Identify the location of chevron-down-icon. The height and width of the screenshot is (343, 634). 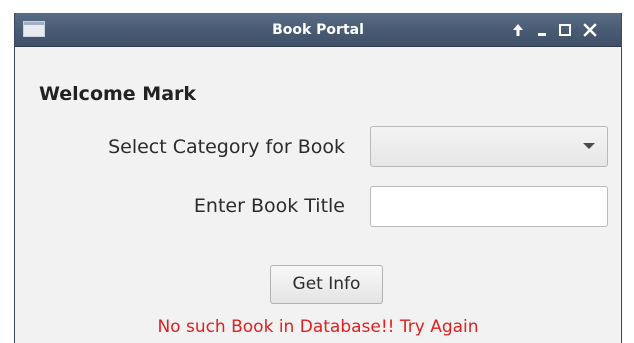
(589, 146).